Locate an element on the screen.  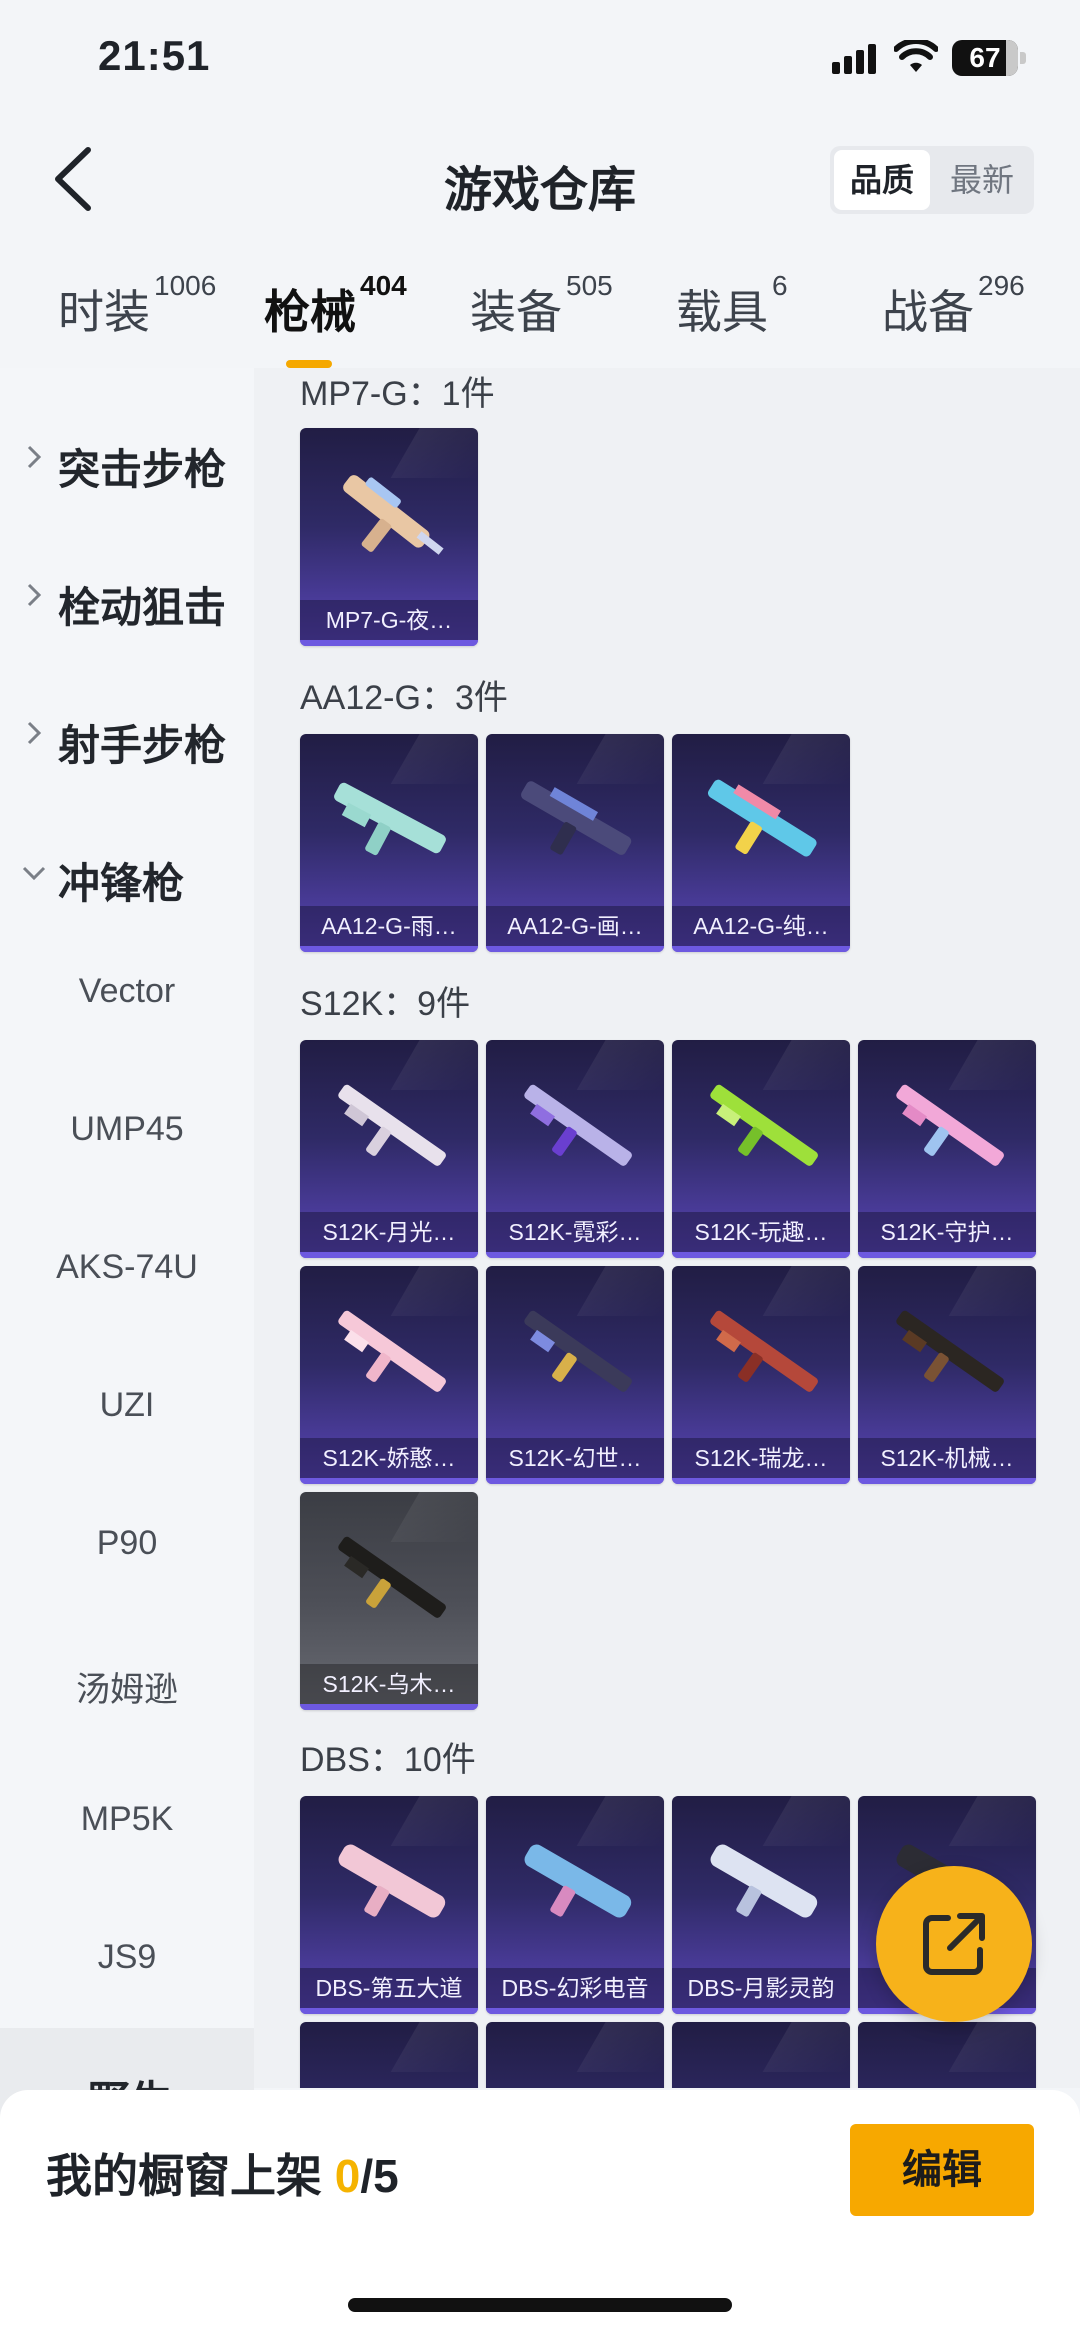
category-tabs: 时装1006 枪械404 装备505 载具6 战备296 is located at coordinates (540, 309).